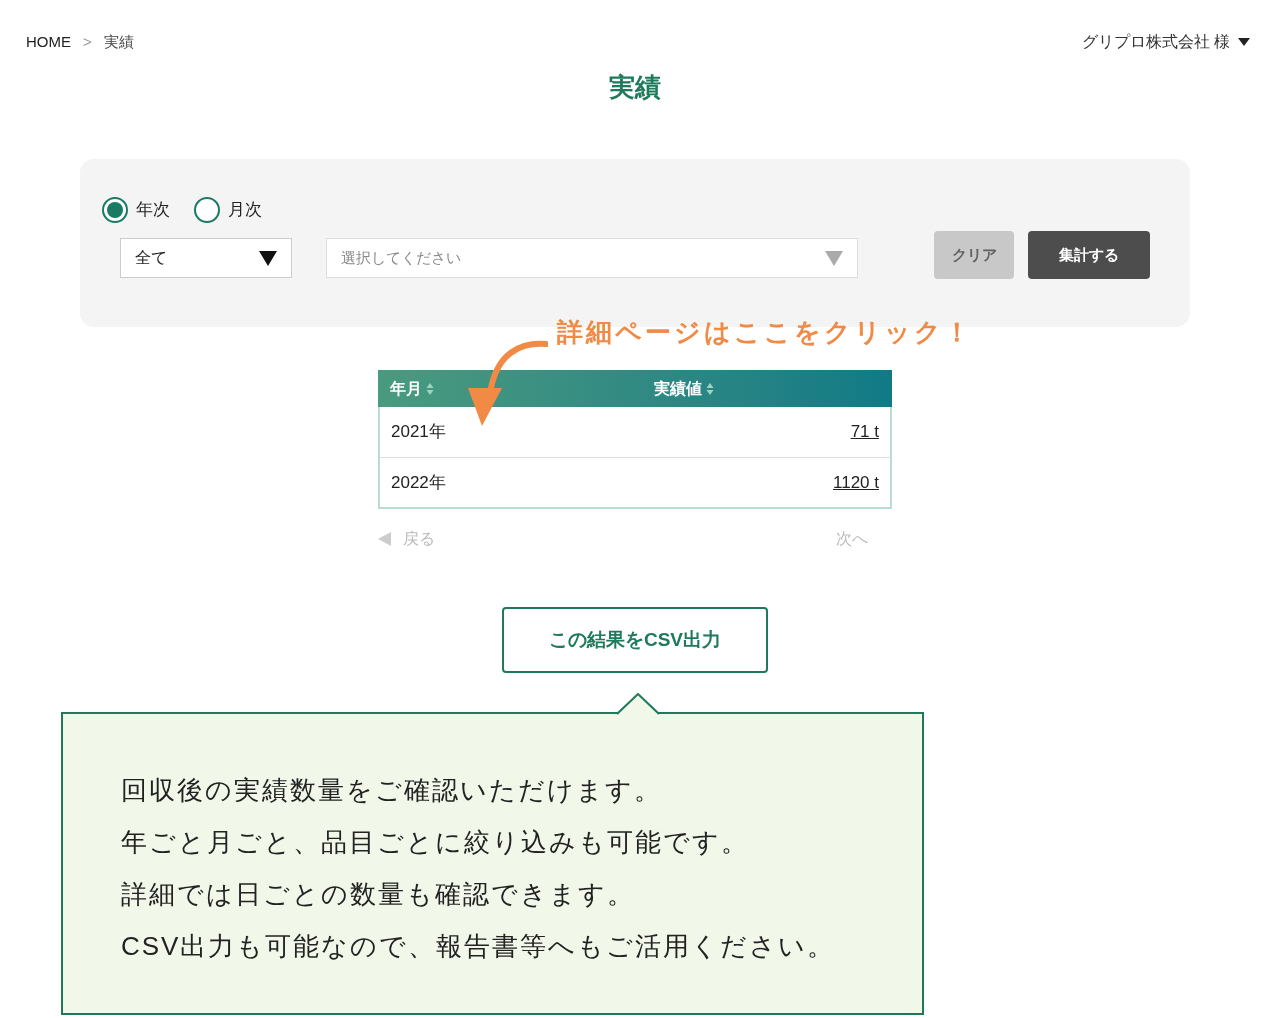 The height and width of the screenshot is (1018, 1270). I want to click on callout-text: 詳細では日ごとの数量も確認できます。, so click(378, 894).